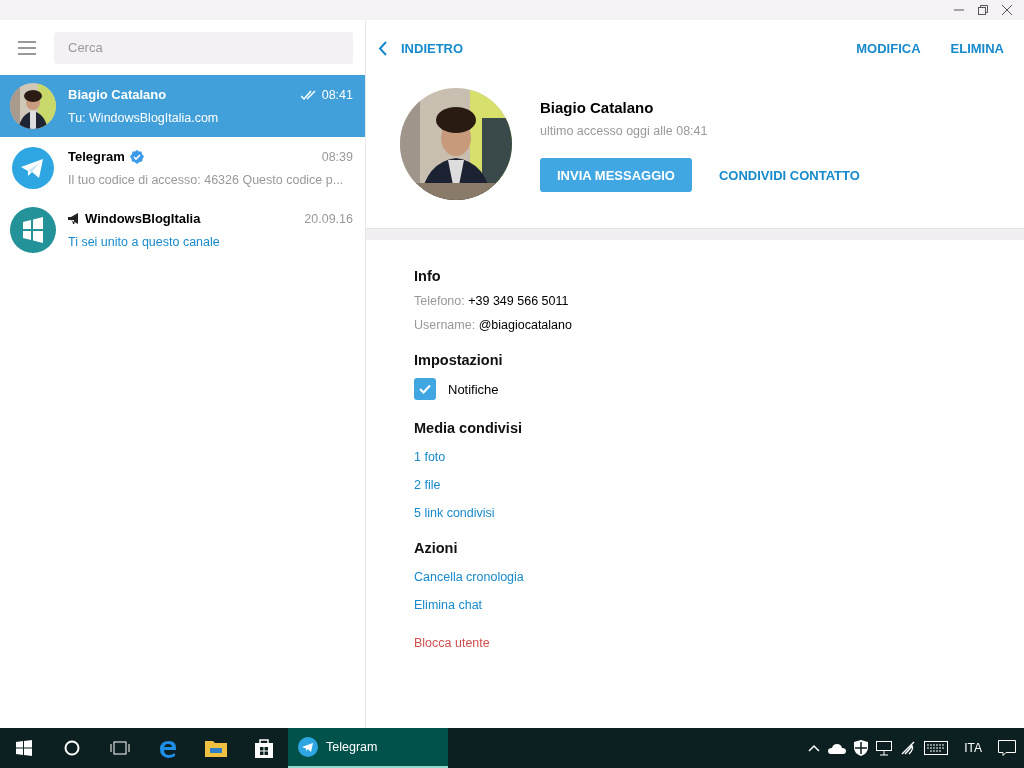 The width and height of the screenshot is (1024, 768). I want to click on action-link: 1 foto, so click(430, 457).